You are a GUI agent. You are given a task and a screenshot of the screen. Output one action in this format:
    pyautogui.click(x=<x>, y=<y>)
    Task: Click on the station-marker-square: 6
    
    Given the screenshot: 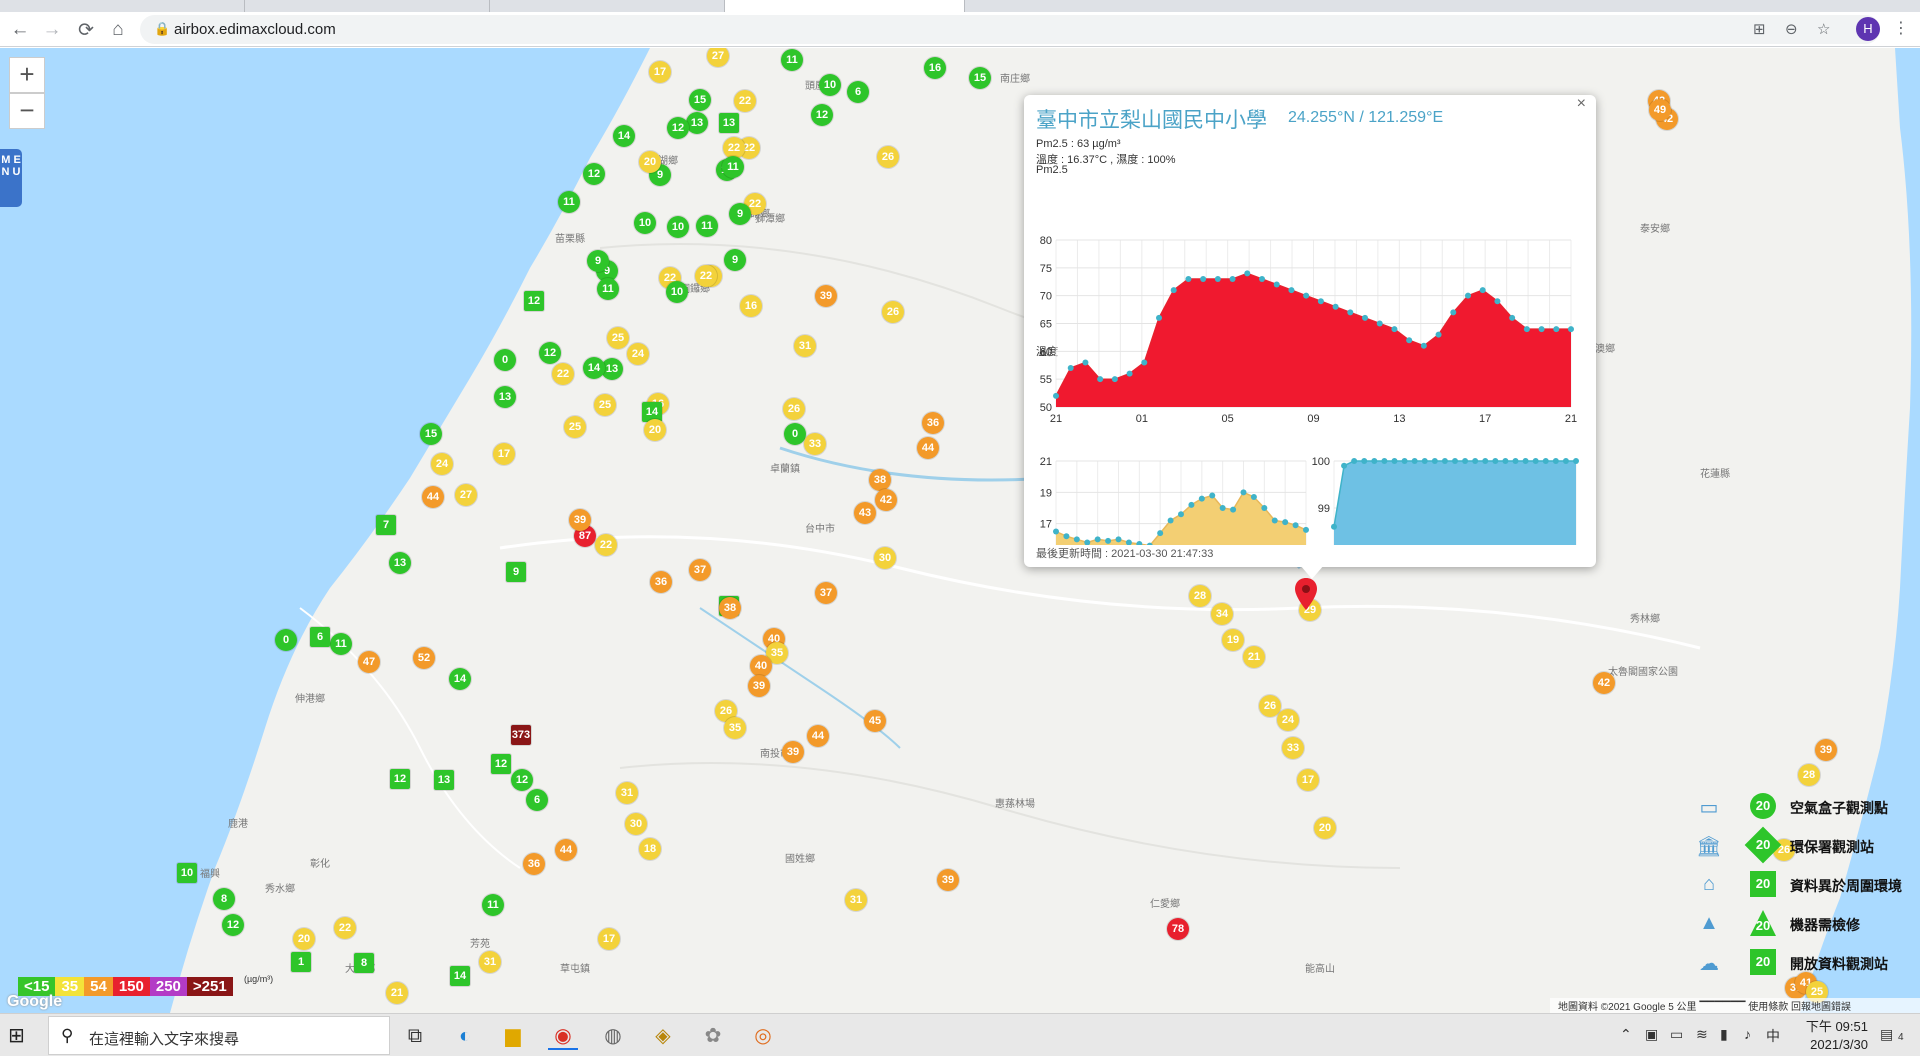 What is the action you would take?
    pyautogui.click(x=320, y=637)
    